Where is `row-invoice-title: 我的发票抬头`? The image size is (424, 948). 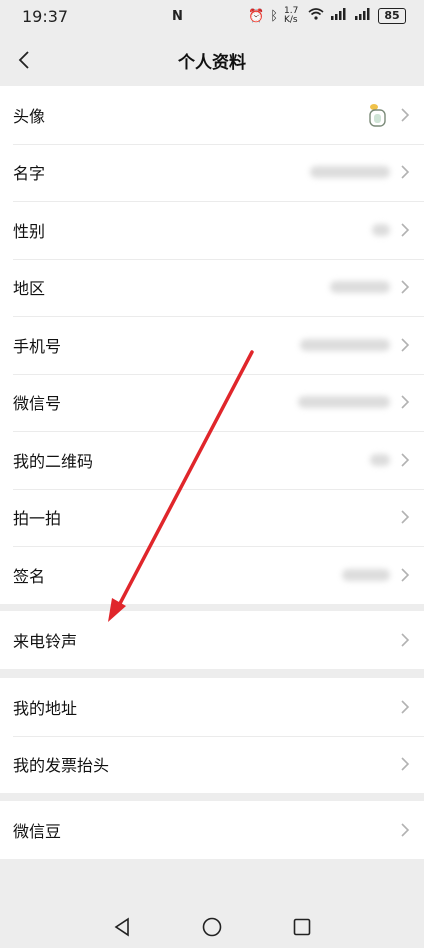 row-invoice-title: 我的发票抬头 is located at coordinates (212, 764).